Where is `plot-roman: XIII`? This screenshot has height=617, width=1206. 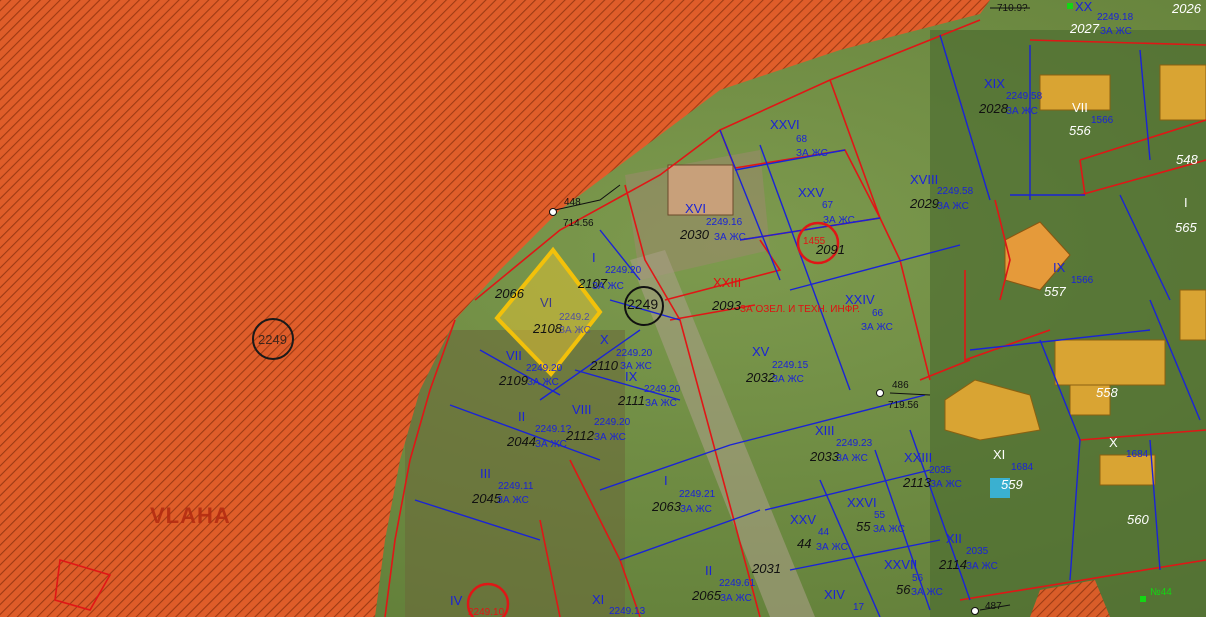
plot-roman: XIII is located at coordinates (825, 430).